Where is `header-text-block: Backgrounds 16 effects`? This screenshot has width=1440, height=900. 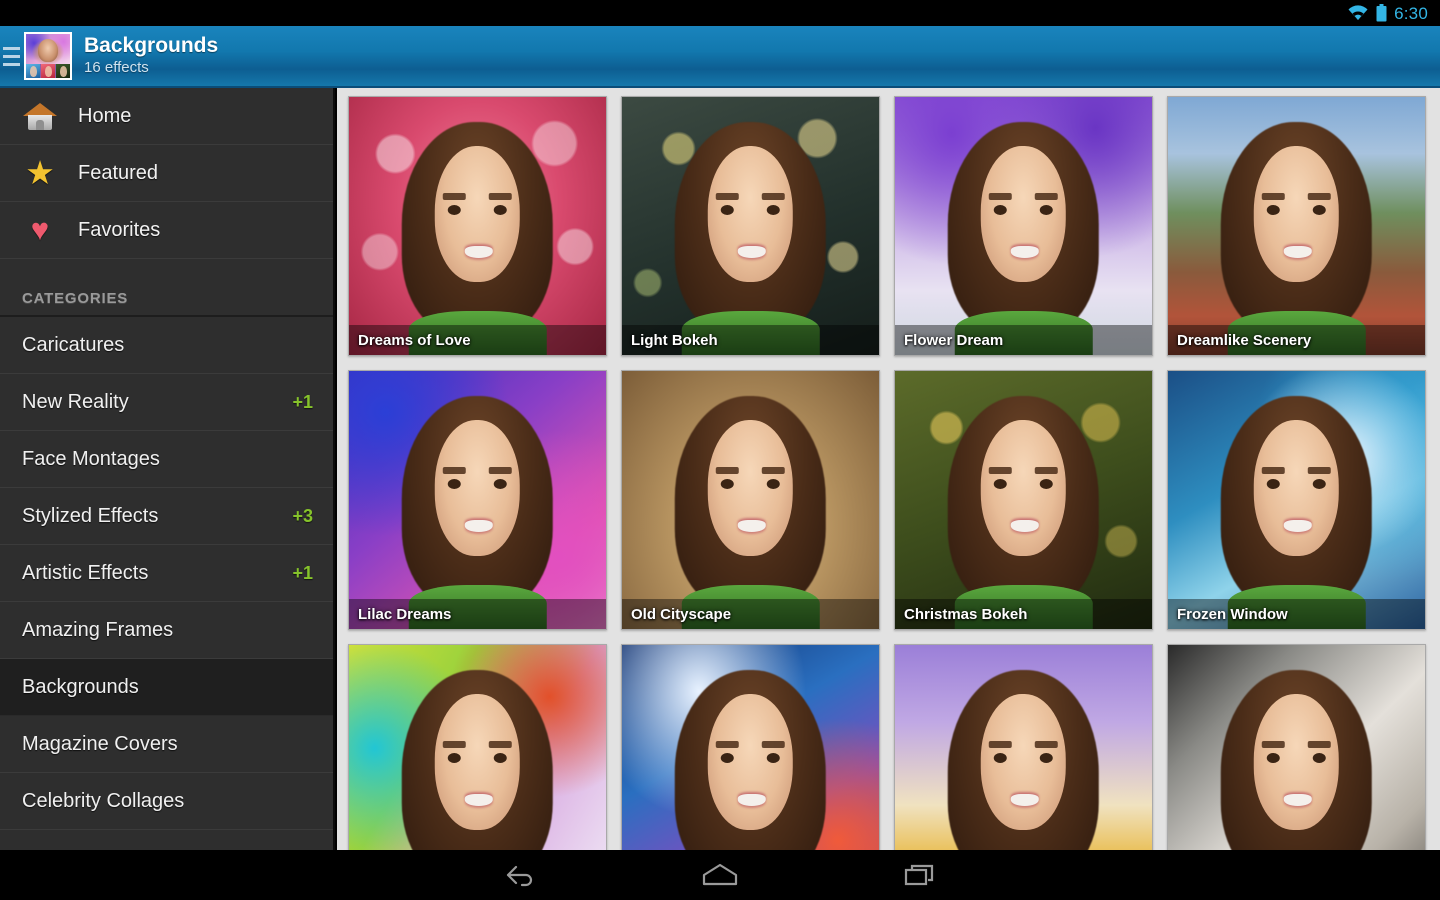
header-text-block: Backgrounds 16 effects is located at coordinates (151, 56).